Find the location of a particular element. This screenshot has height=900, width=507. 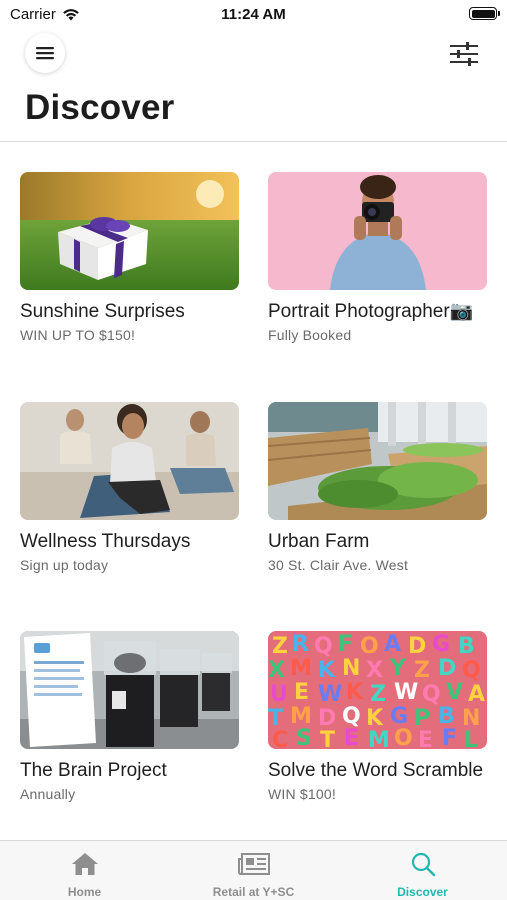

newspaper-icon is located at coordinates (253, 864).